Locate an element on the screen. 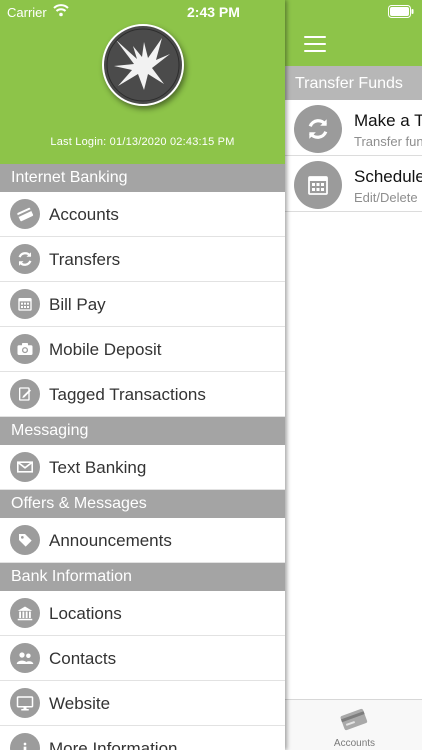  tab-accounts-label: Accounts is located at coordinates (354, 743).